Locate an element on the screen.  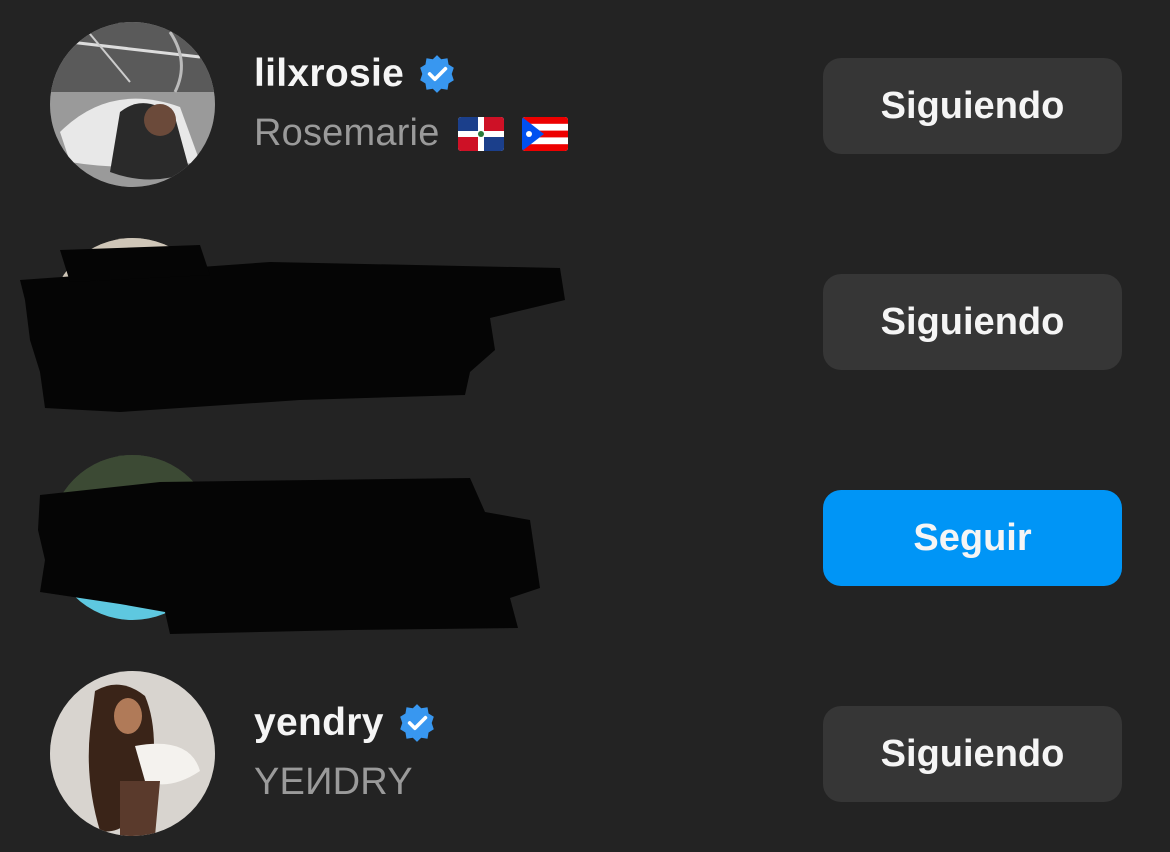
username-line: lilxrosie is located at coordinates (356, 74).